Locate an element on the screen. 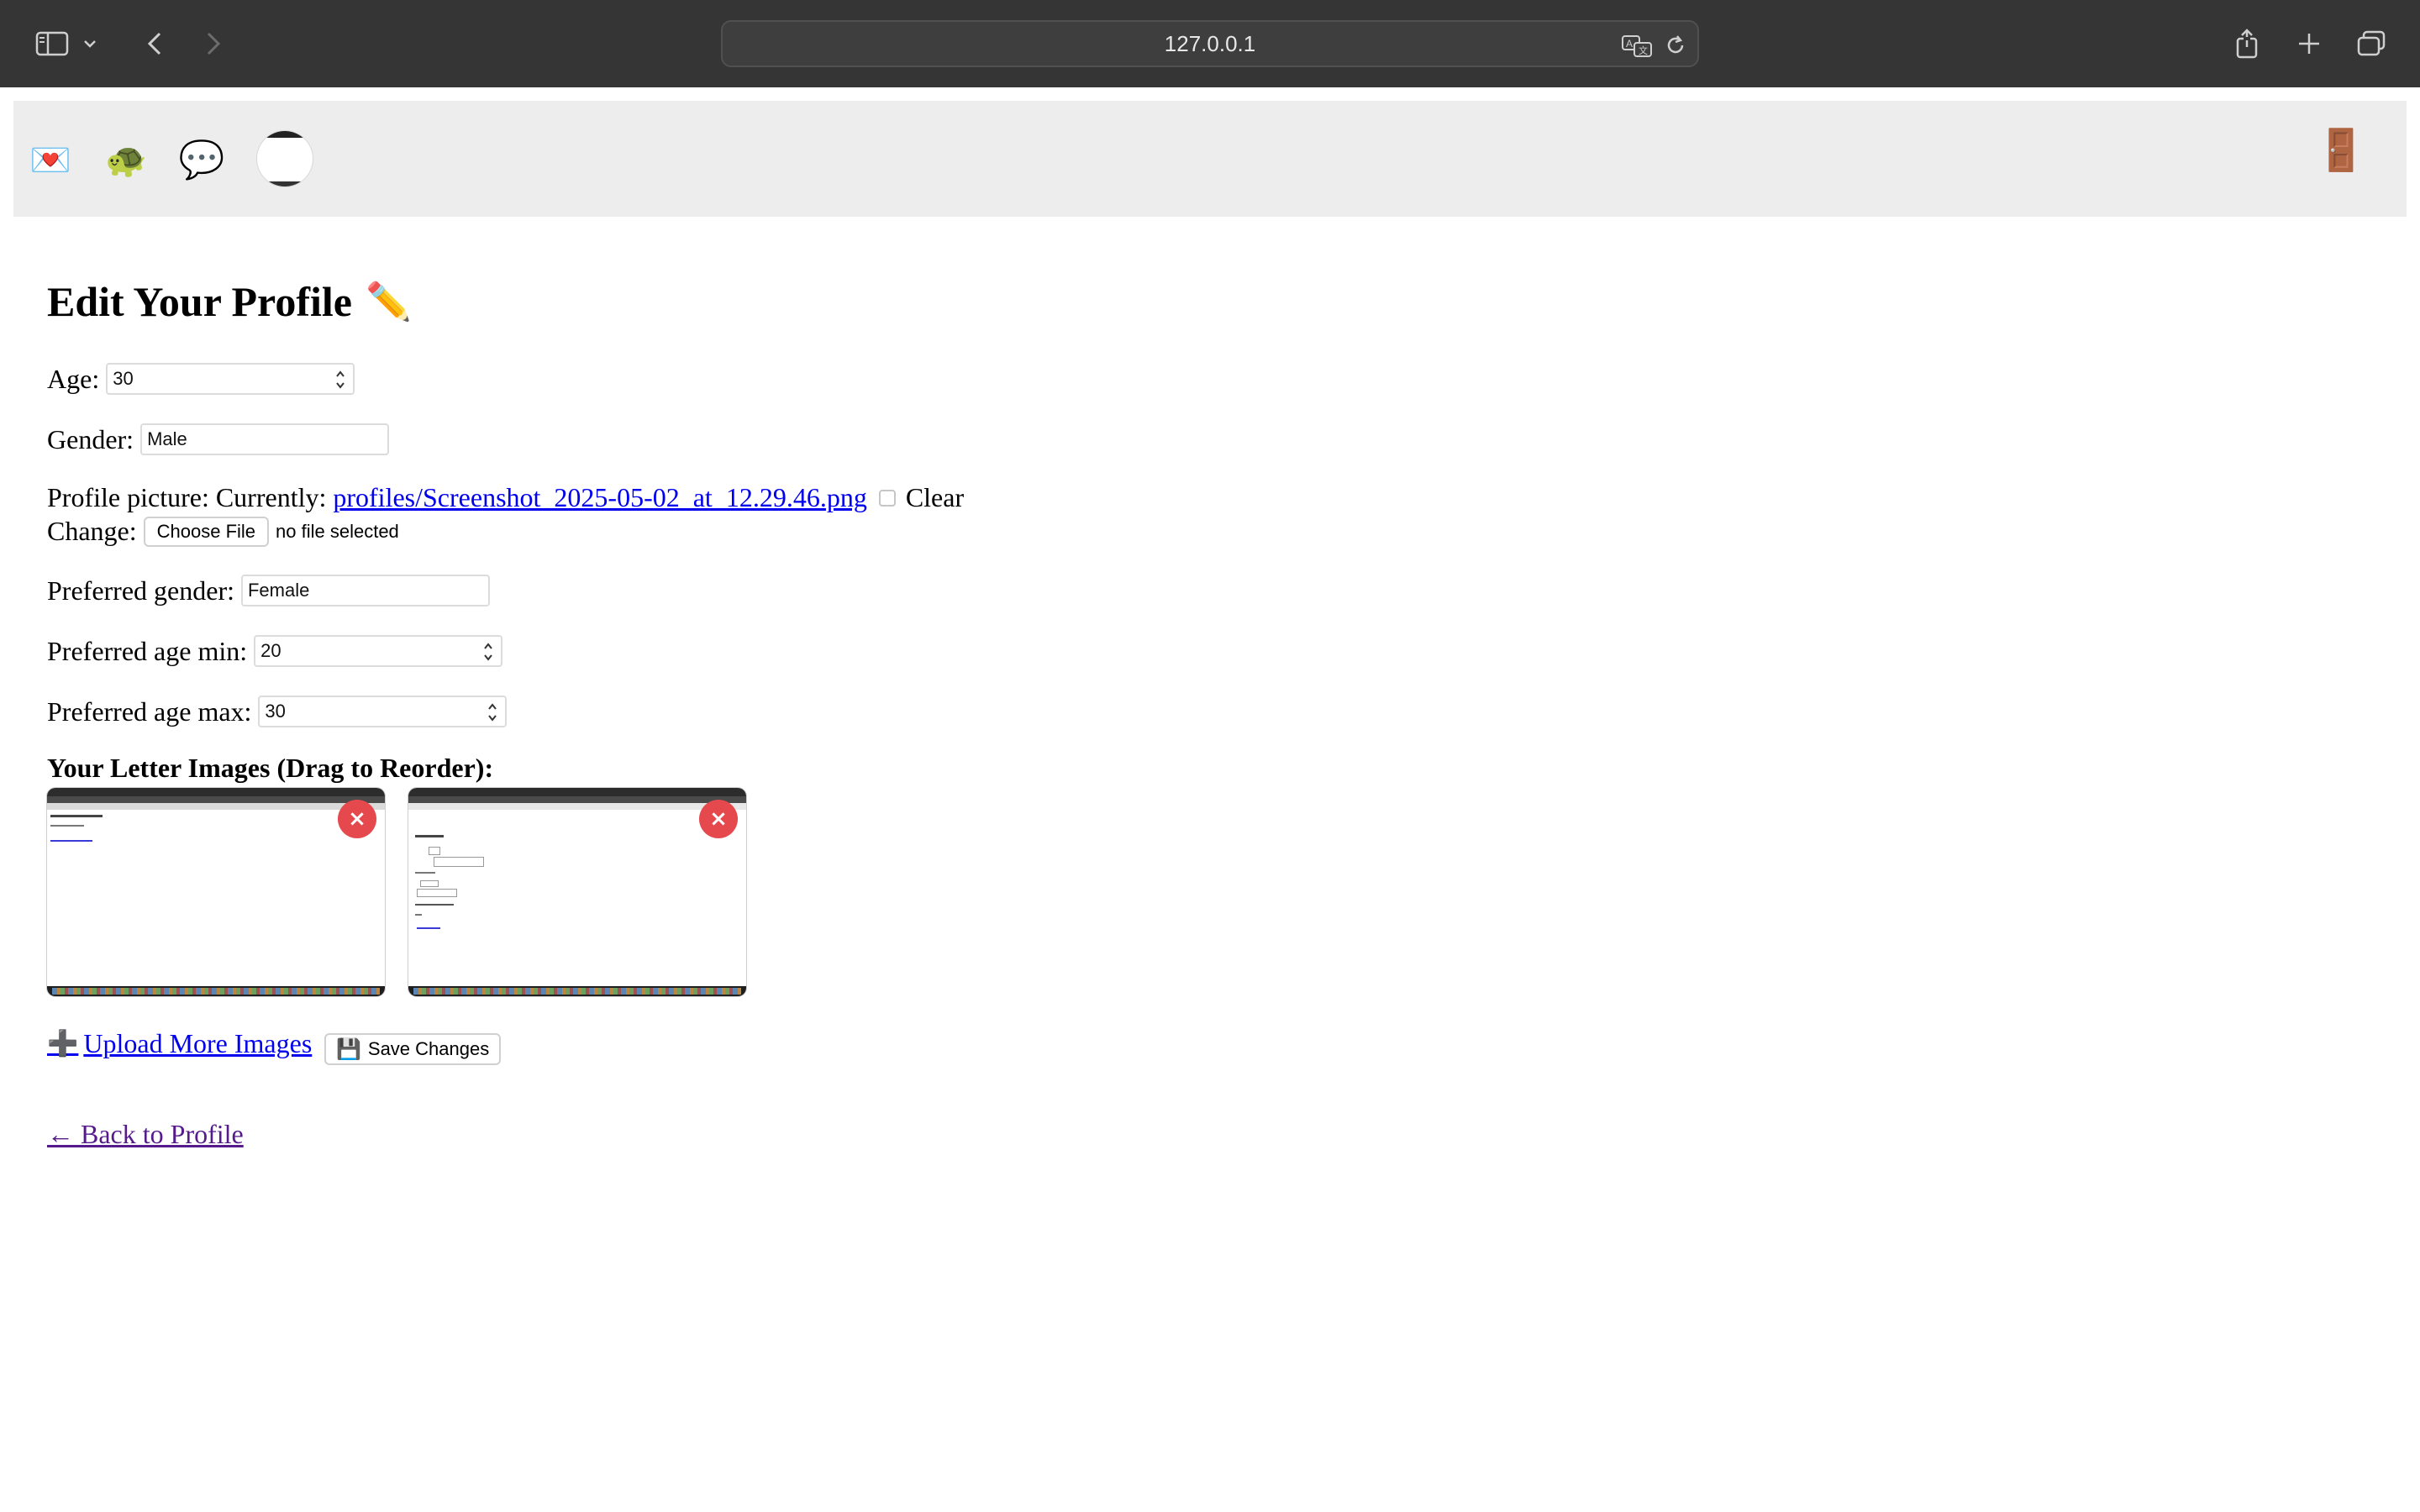  preferred-age-max-value: 30 is located at coordinates (276, 711).